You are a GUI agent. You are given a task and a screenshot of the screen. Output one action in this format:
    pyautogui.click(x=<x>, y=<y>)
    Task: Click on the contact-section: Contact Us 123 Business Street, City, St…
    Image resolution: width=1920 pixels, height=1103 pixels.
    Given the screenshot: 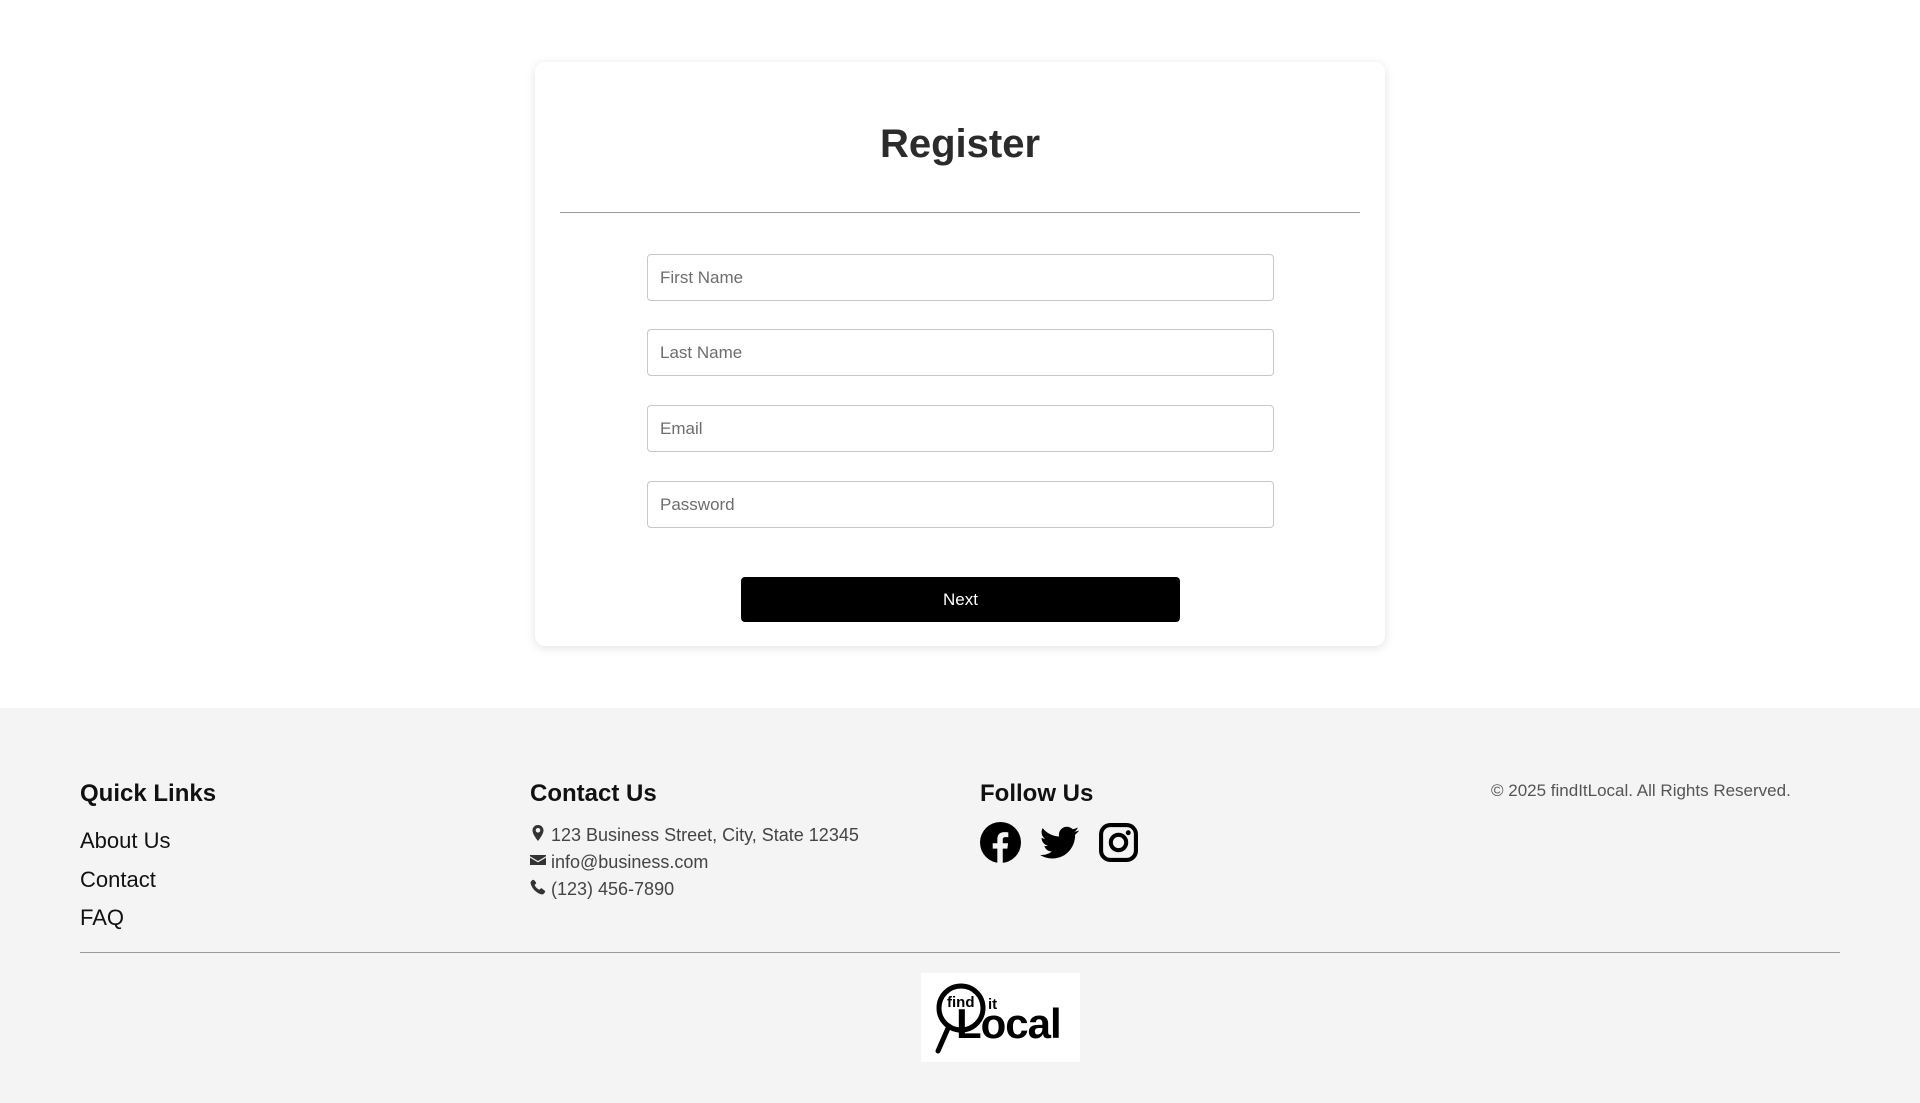 What is the action you would take?
    pyautogui.click(x=694, y=841)
    